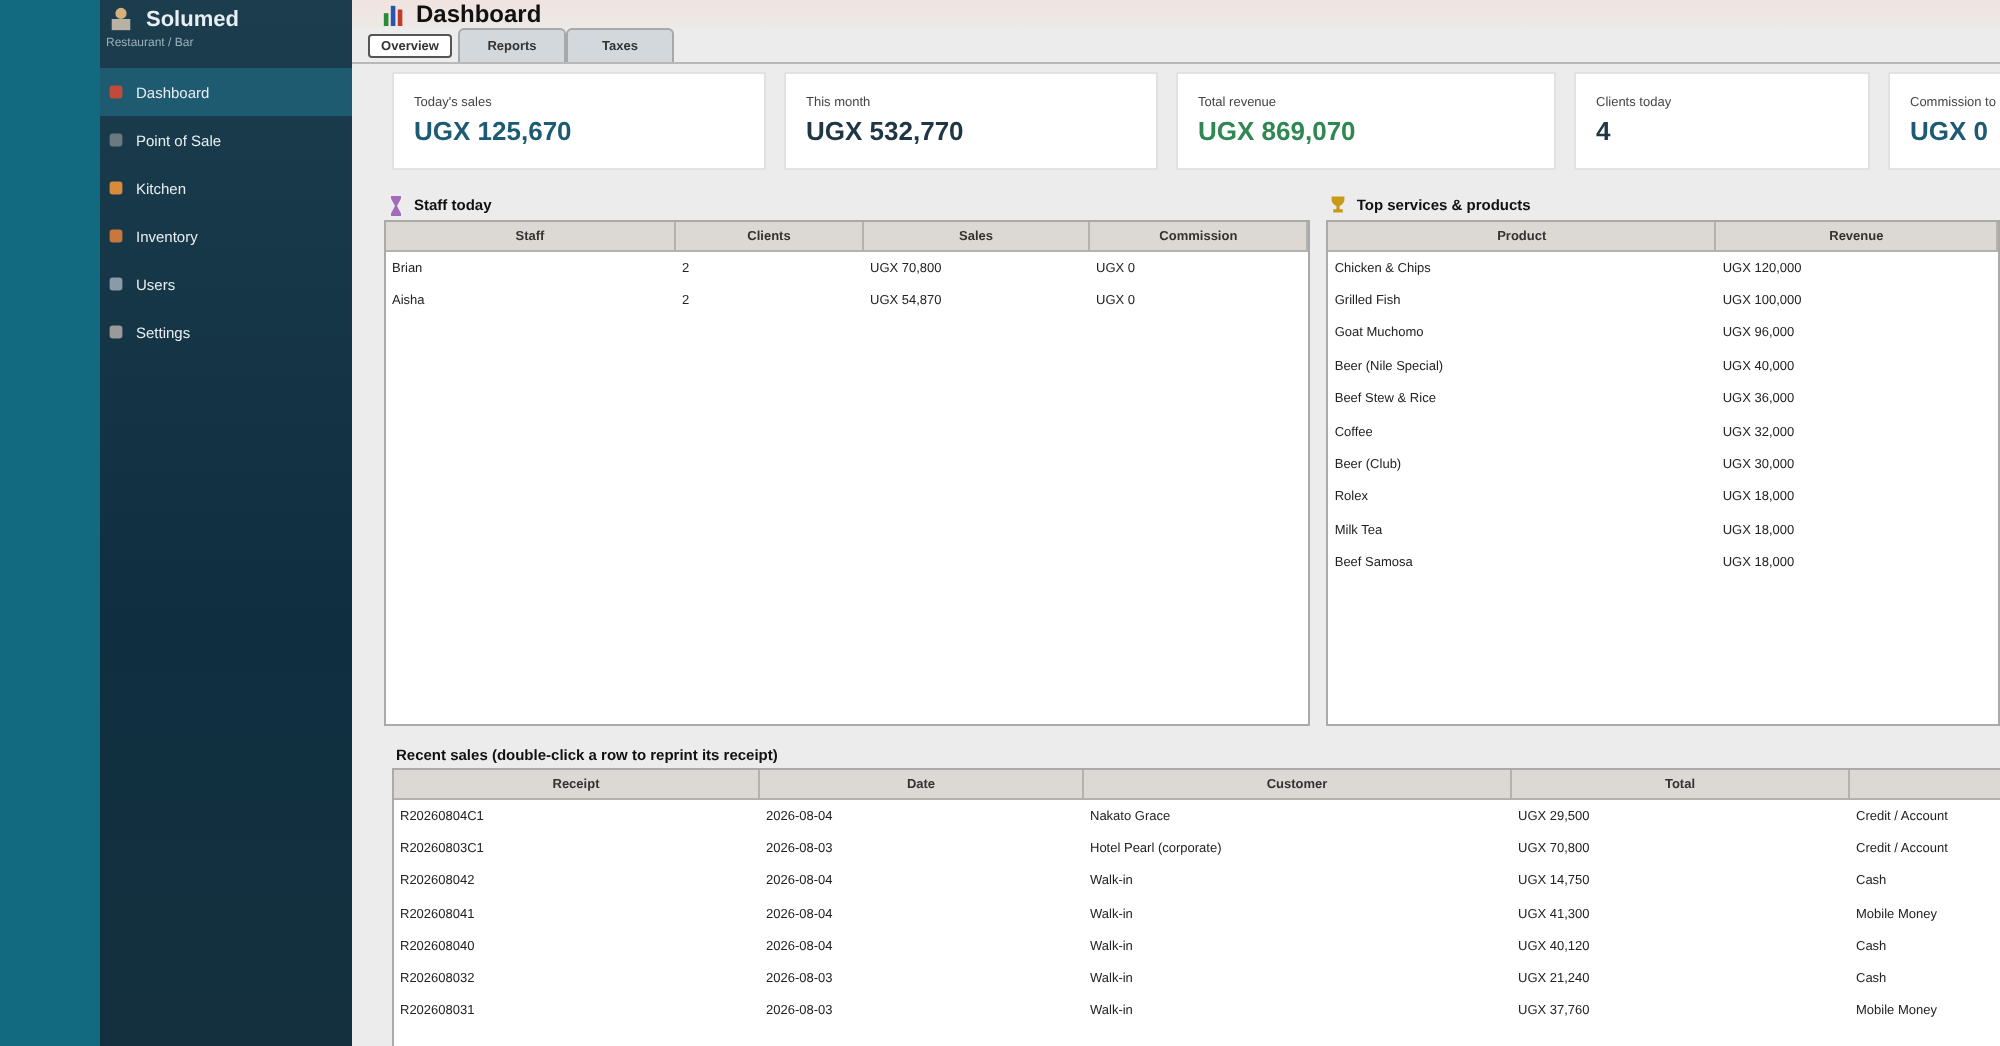 This screenshot has height=1046, width=2000. I want to click on trophy-icon, so click(1338, 205).